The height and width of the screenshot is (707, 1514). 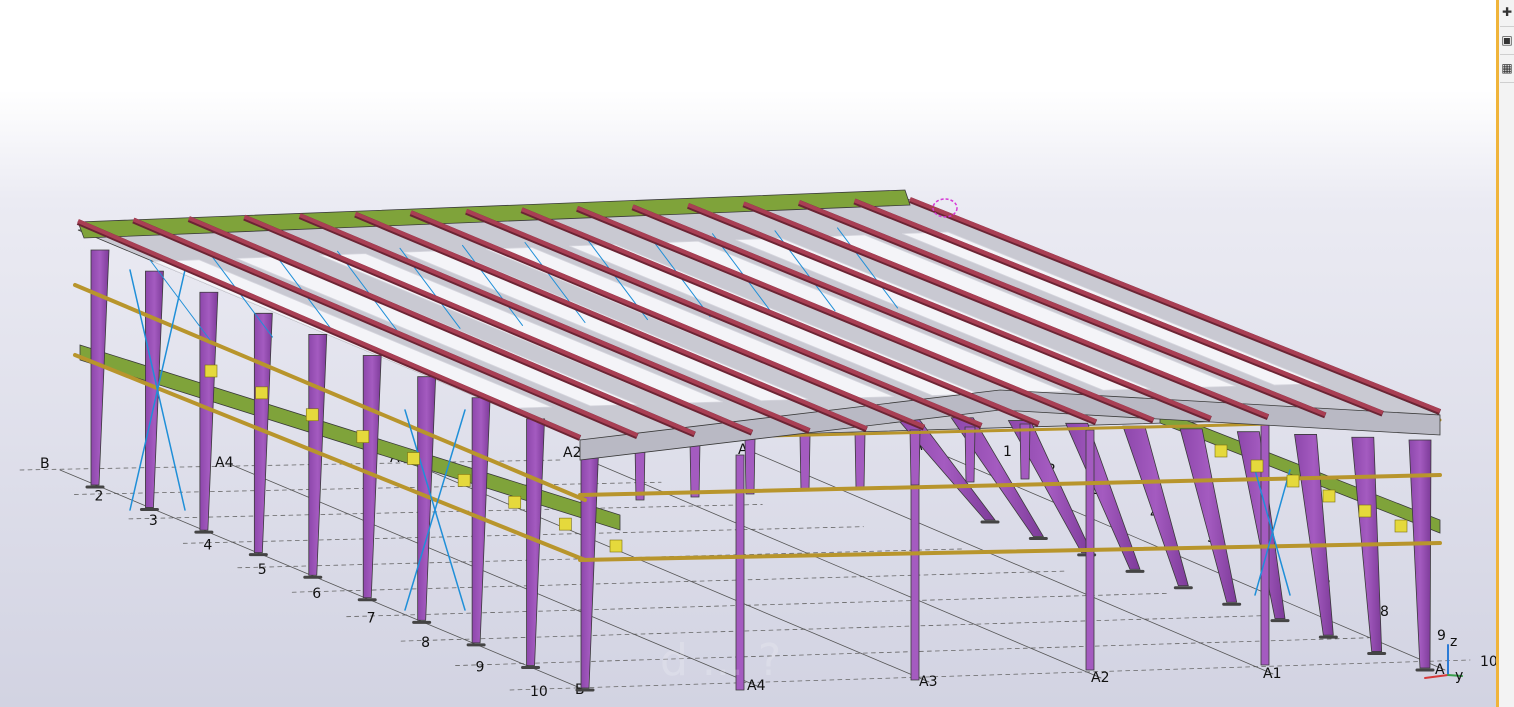 I want to click on grid-label-right: 8, so click(x=1384, y=612).